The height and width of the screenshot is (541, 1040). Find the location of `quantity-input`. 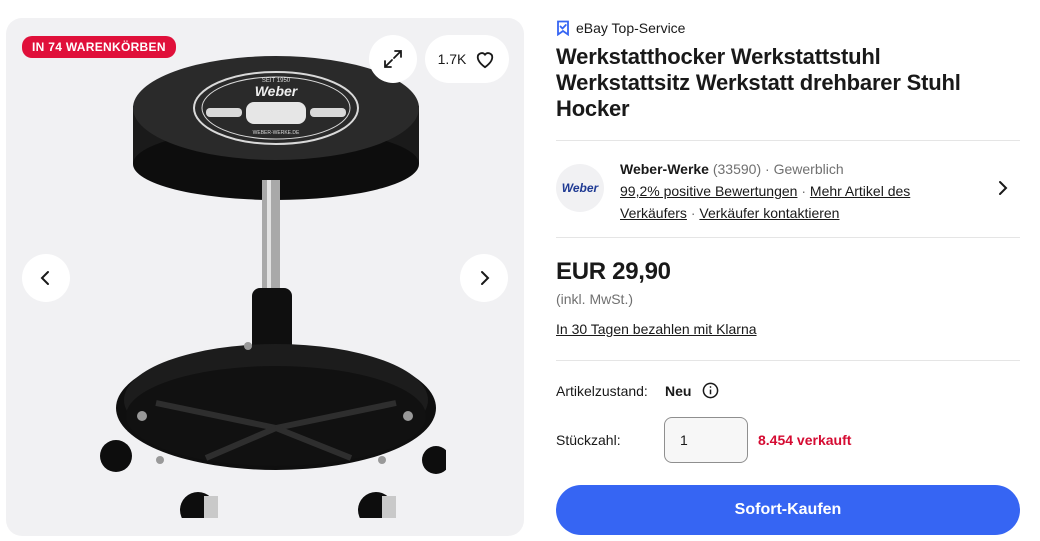

quantity-input is located at coordinates (706, 440).